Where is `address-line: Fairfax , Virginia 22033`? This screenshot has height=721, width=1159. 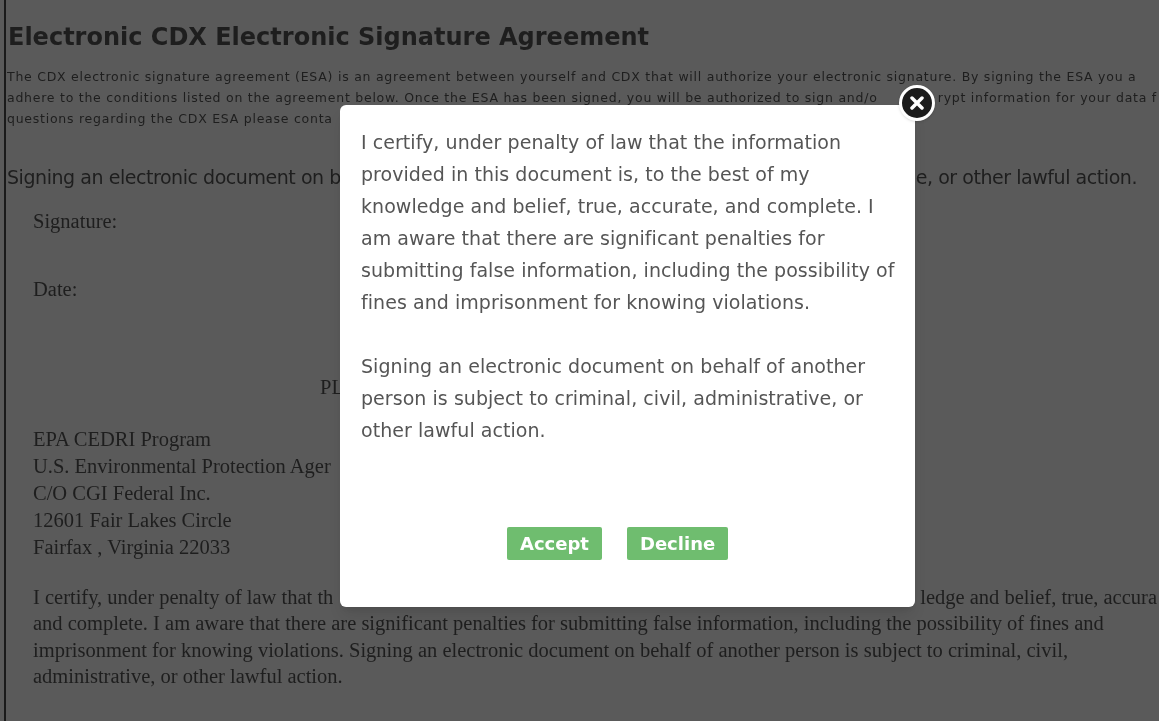 address-line: Fairfax , Virginia 22033 is located at coordinates (132, 548).